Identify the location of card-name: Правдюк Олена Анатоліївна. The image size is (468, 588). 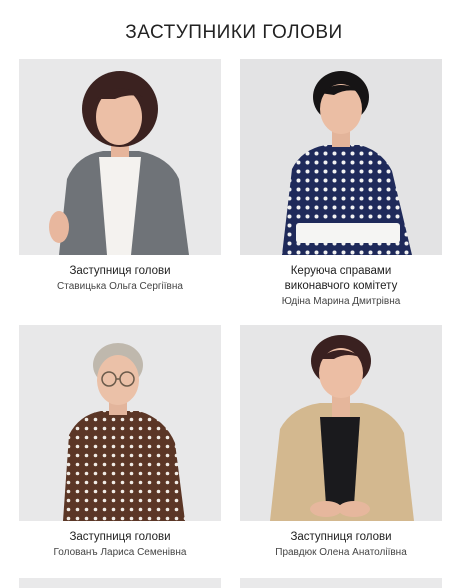
(341, 553).